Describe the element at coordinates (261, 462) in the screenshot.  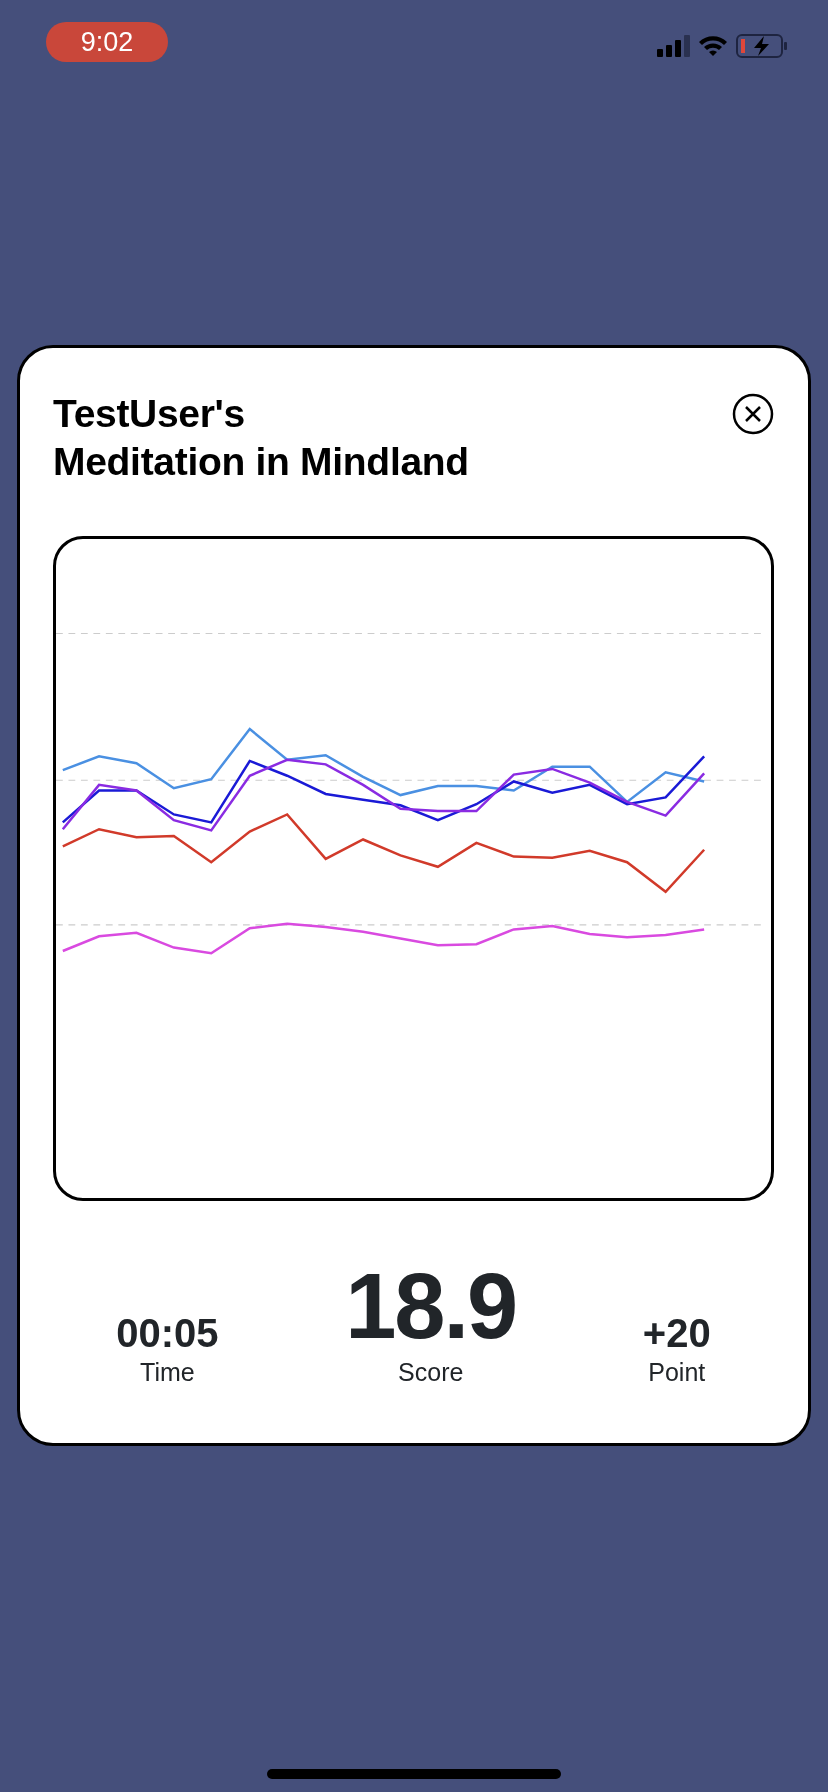
I see `title-text: Meditation in Mindland` at that location.